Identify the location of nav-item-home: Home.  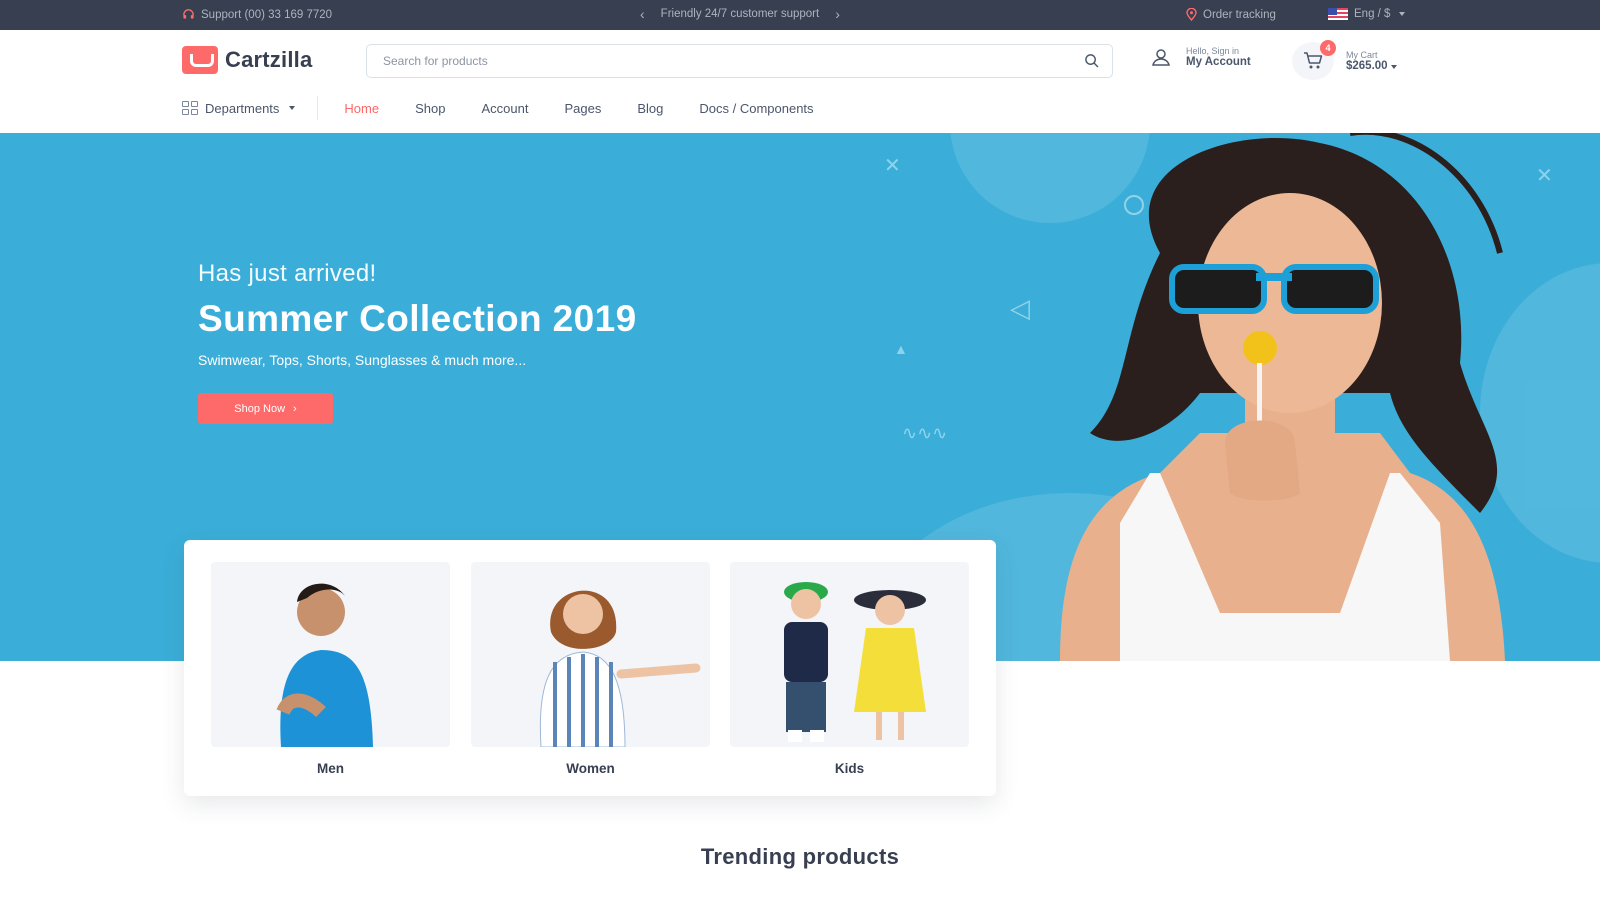
(357, 108).